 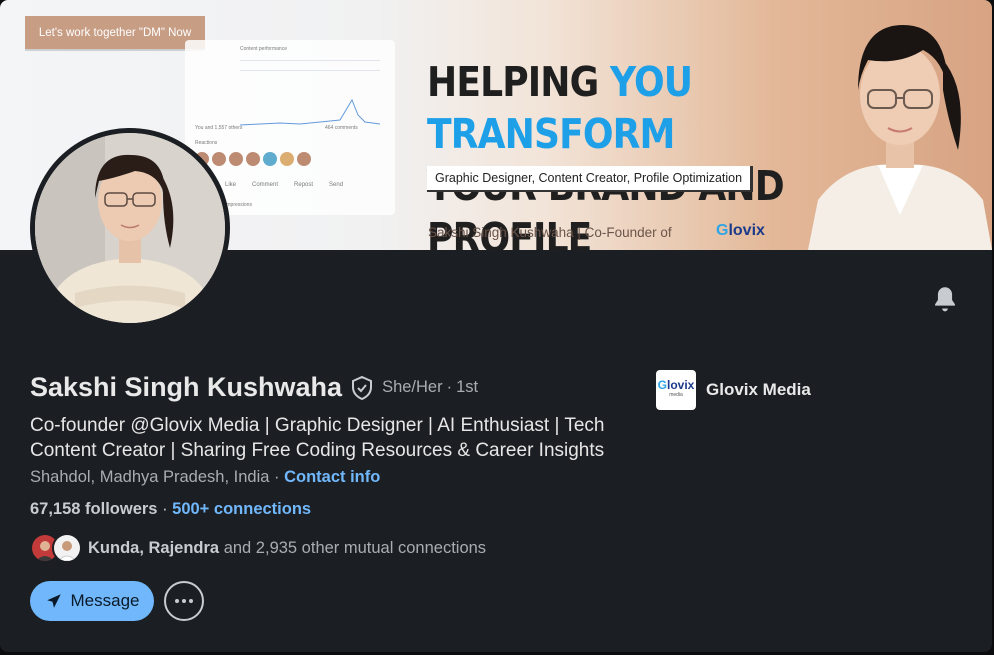 I want to click on connection-degree: 1st, so click(x=467, y=387).